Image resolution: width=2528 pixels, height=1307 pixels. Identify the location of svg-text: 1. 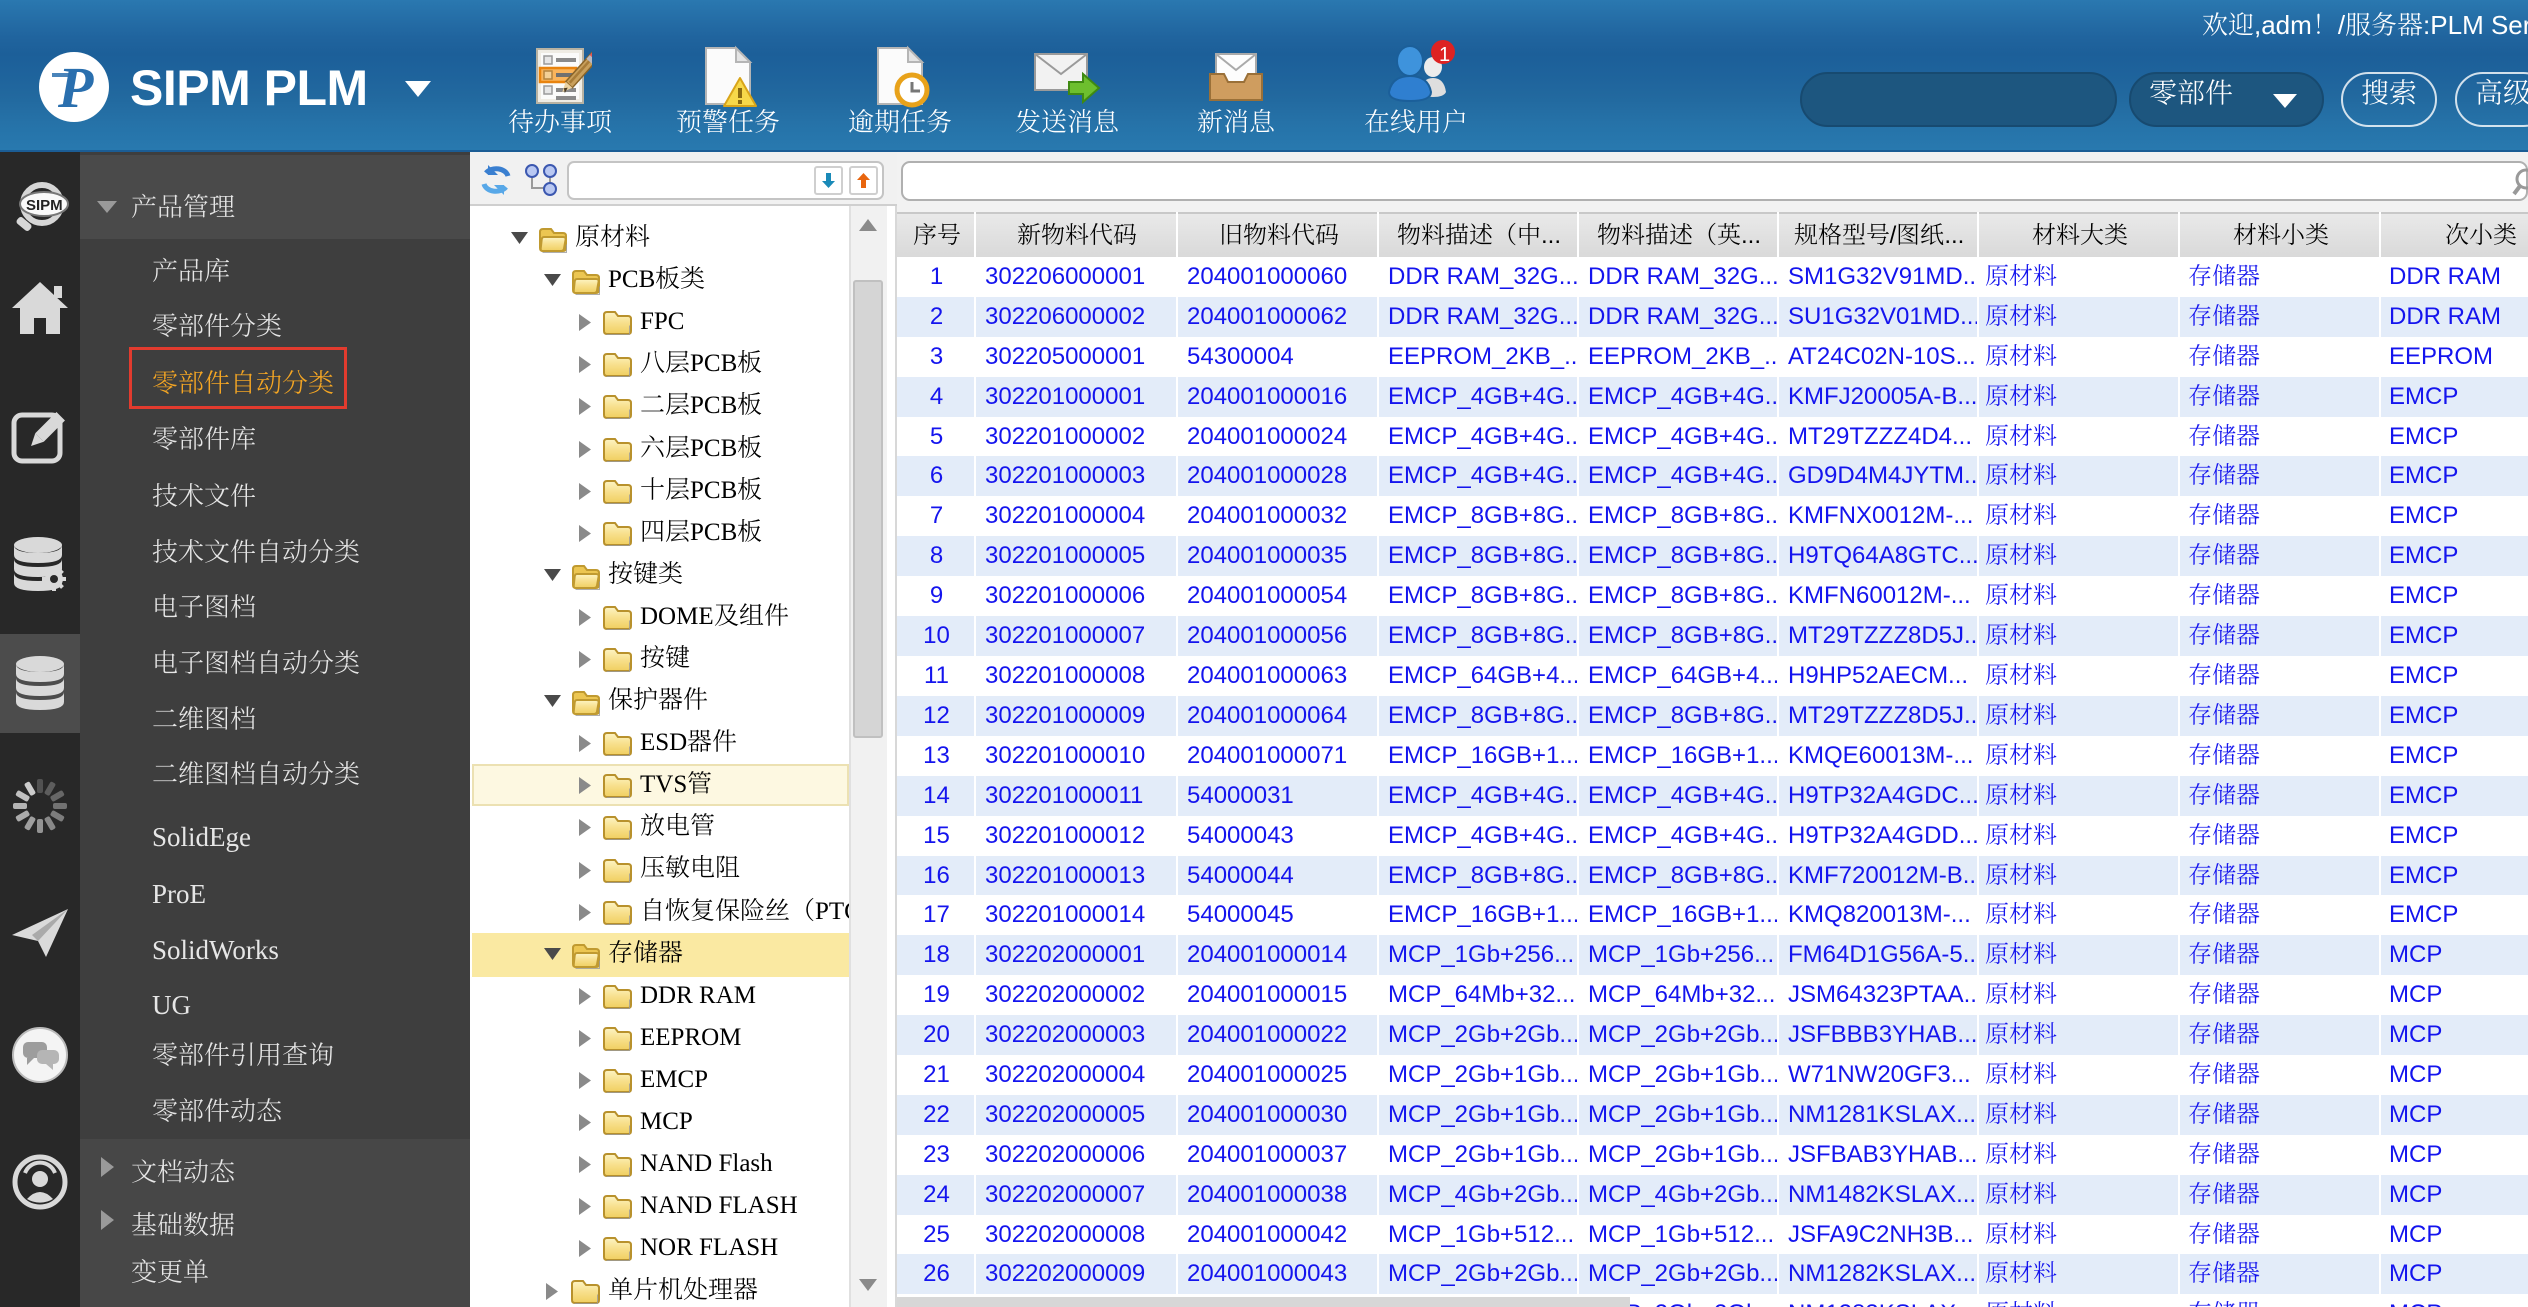
(1444, 55).